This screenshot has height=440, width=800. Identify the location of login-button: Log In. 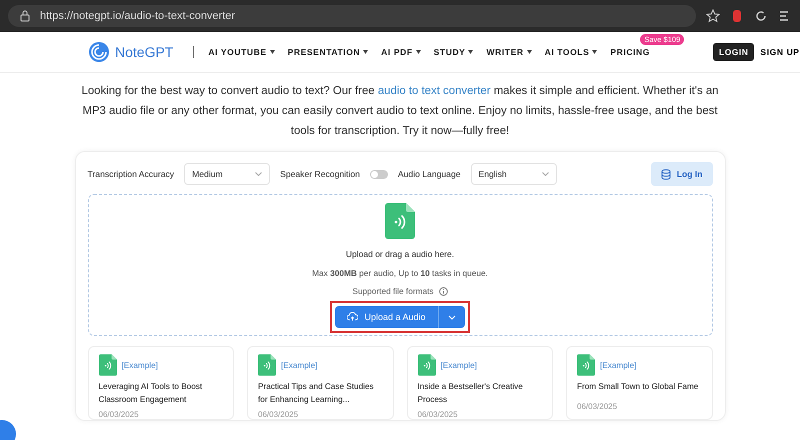
(681, 174).